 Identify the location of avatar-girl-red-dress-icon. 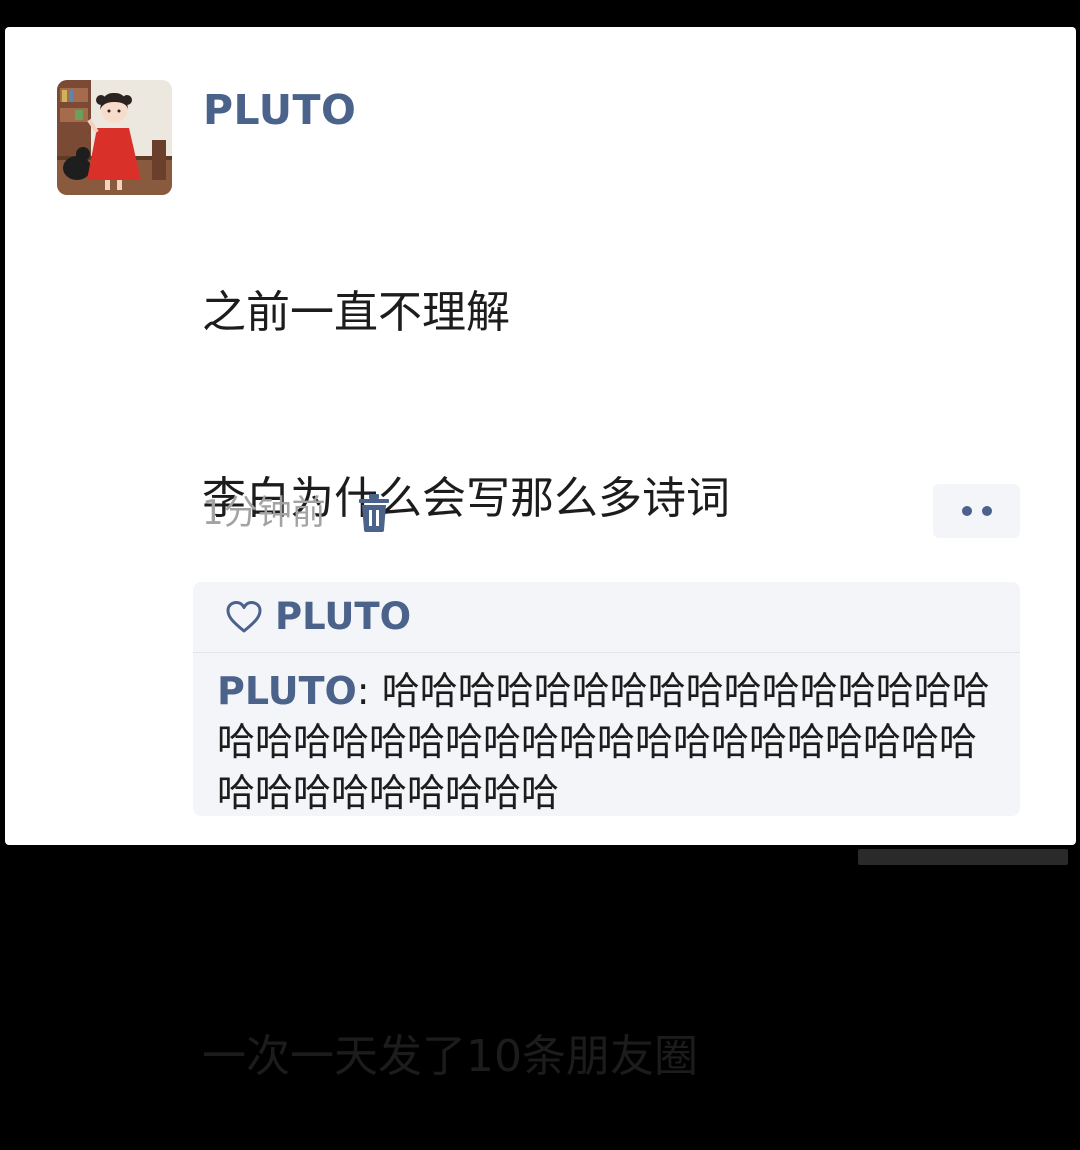
(114, 137).